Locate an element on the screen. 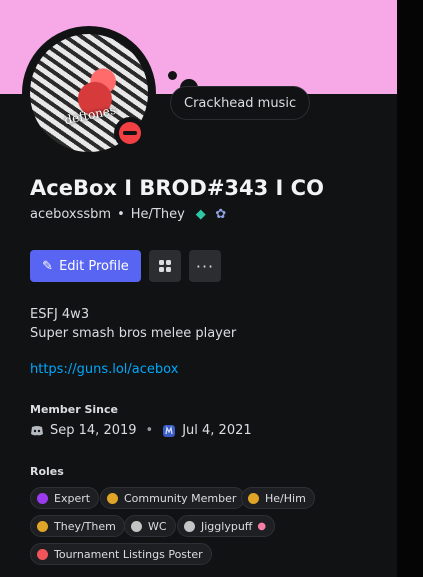 This screenshot has height=577, width=423. avatar-text: deftones is located at coordinates (90, 115).